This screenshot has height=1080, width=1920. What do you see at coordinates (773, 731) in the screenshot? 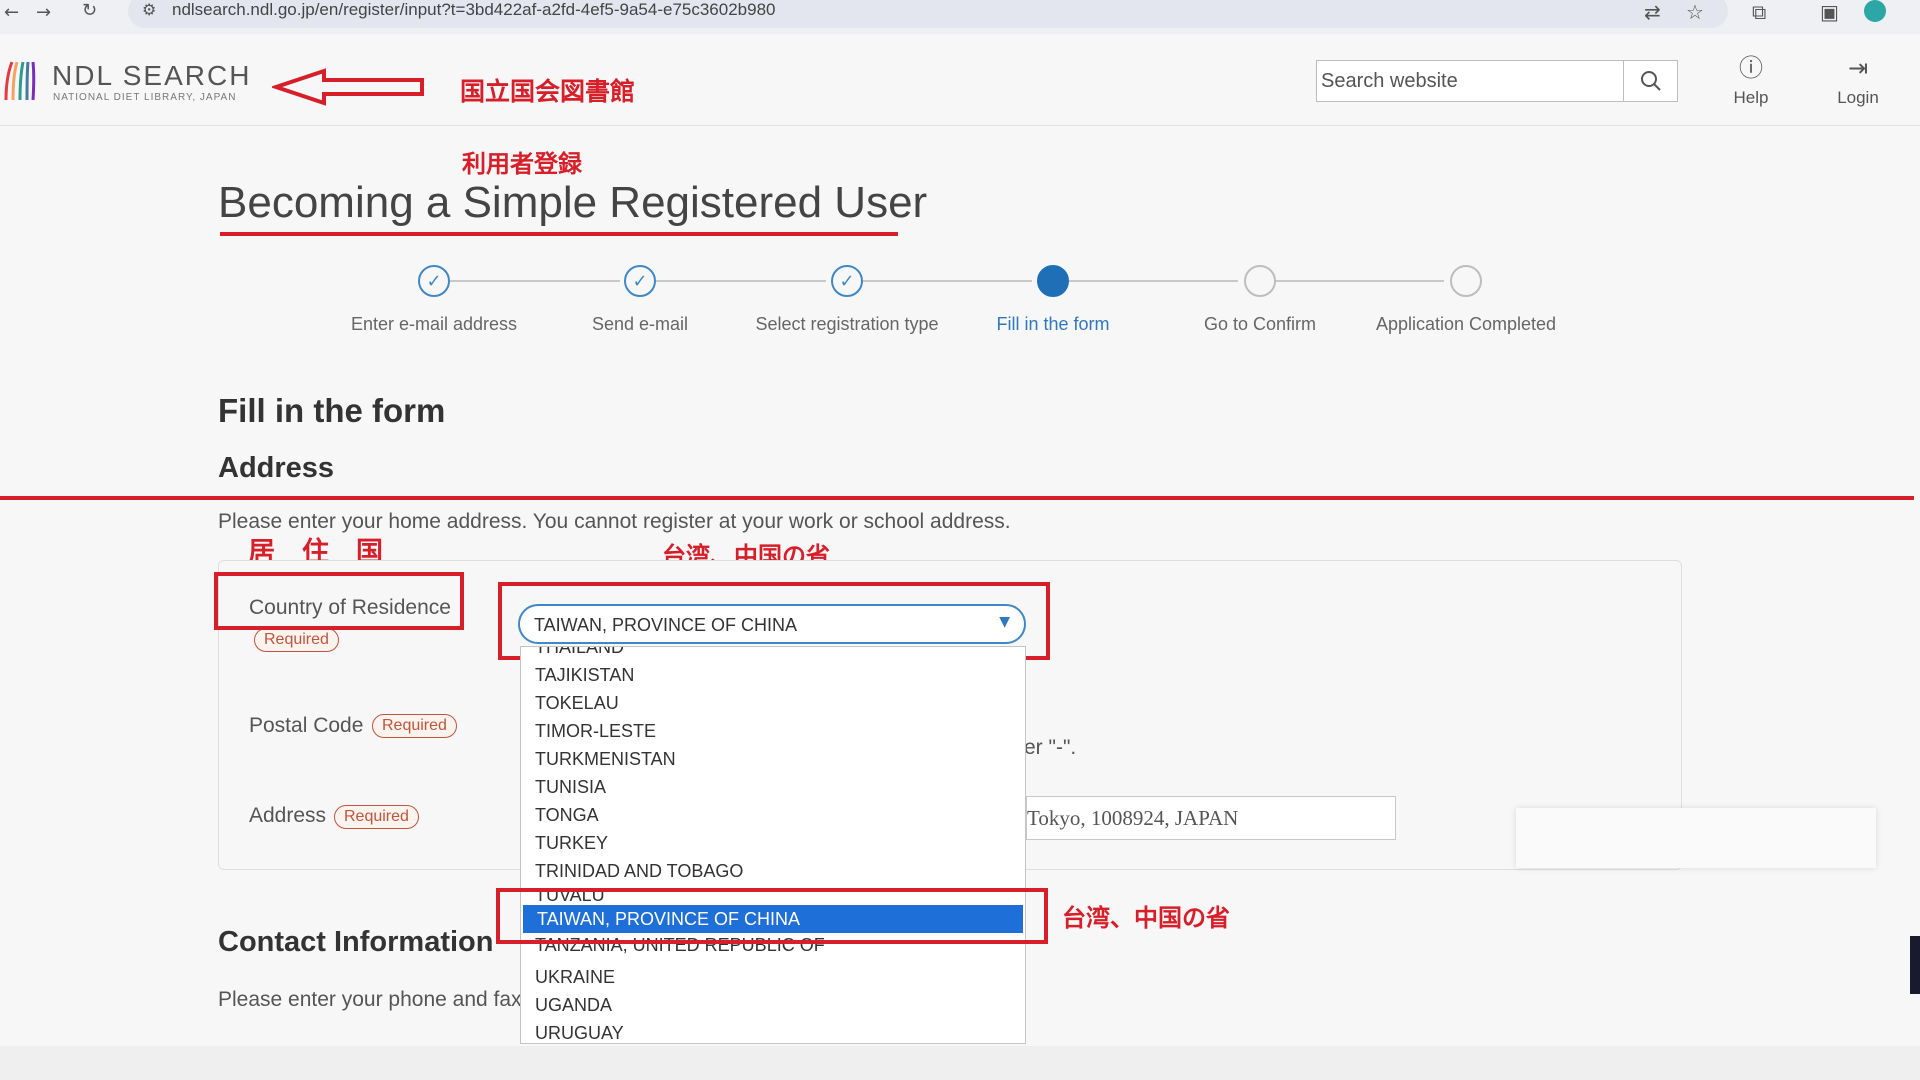
I see `dropdown-option: TIMOR-LESTE` at bounding box center [773, 731].